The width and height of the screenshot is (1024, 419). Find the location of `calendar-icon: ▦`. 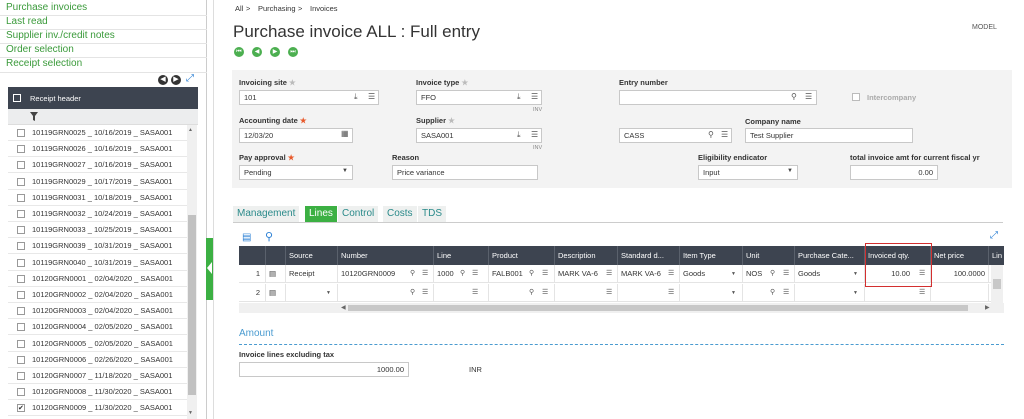

calendar-icon: ▦ is located at coordinates (345, 133).